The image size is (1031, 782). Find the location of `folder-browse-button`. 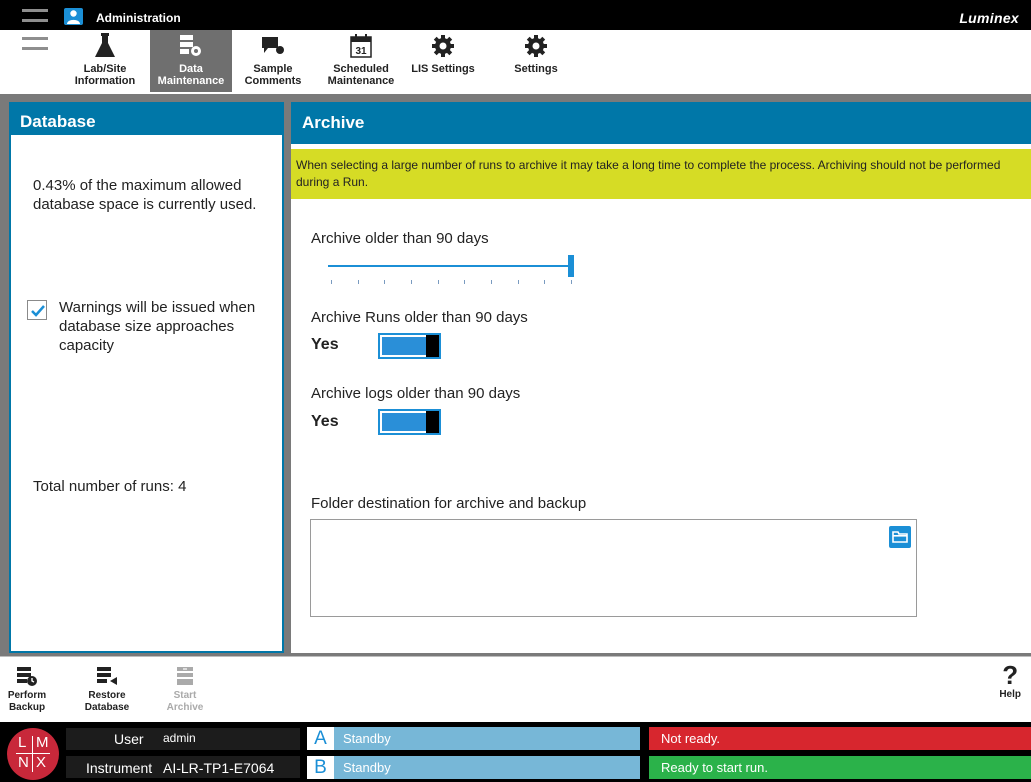

folder-browse-button is located at coordinates (900, 537).